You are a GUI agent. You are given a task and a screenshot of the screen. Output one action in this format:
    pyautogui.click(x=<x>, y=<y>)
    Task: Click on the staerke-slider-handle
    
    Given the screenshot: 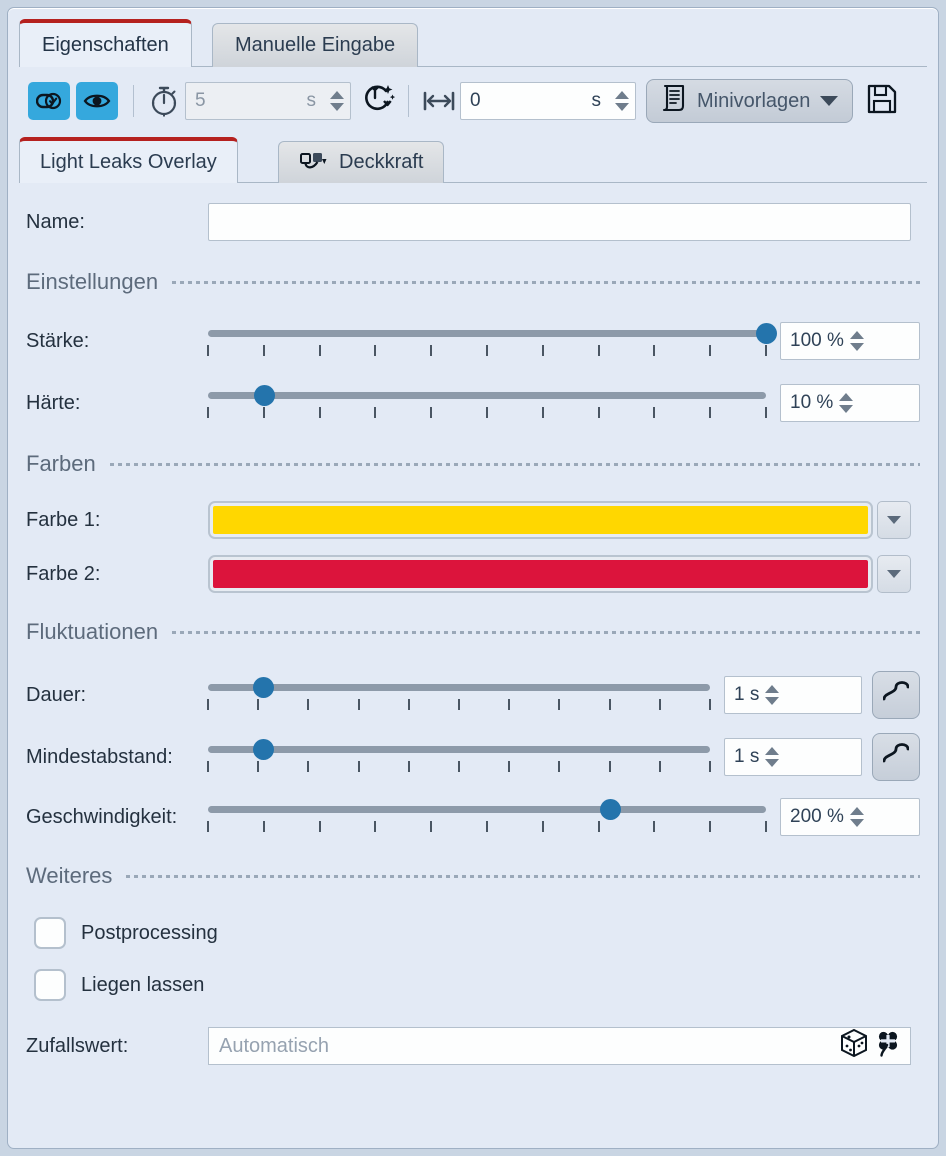 What is the action you would take?
    pyautogui.click(x=766, y=333)
    